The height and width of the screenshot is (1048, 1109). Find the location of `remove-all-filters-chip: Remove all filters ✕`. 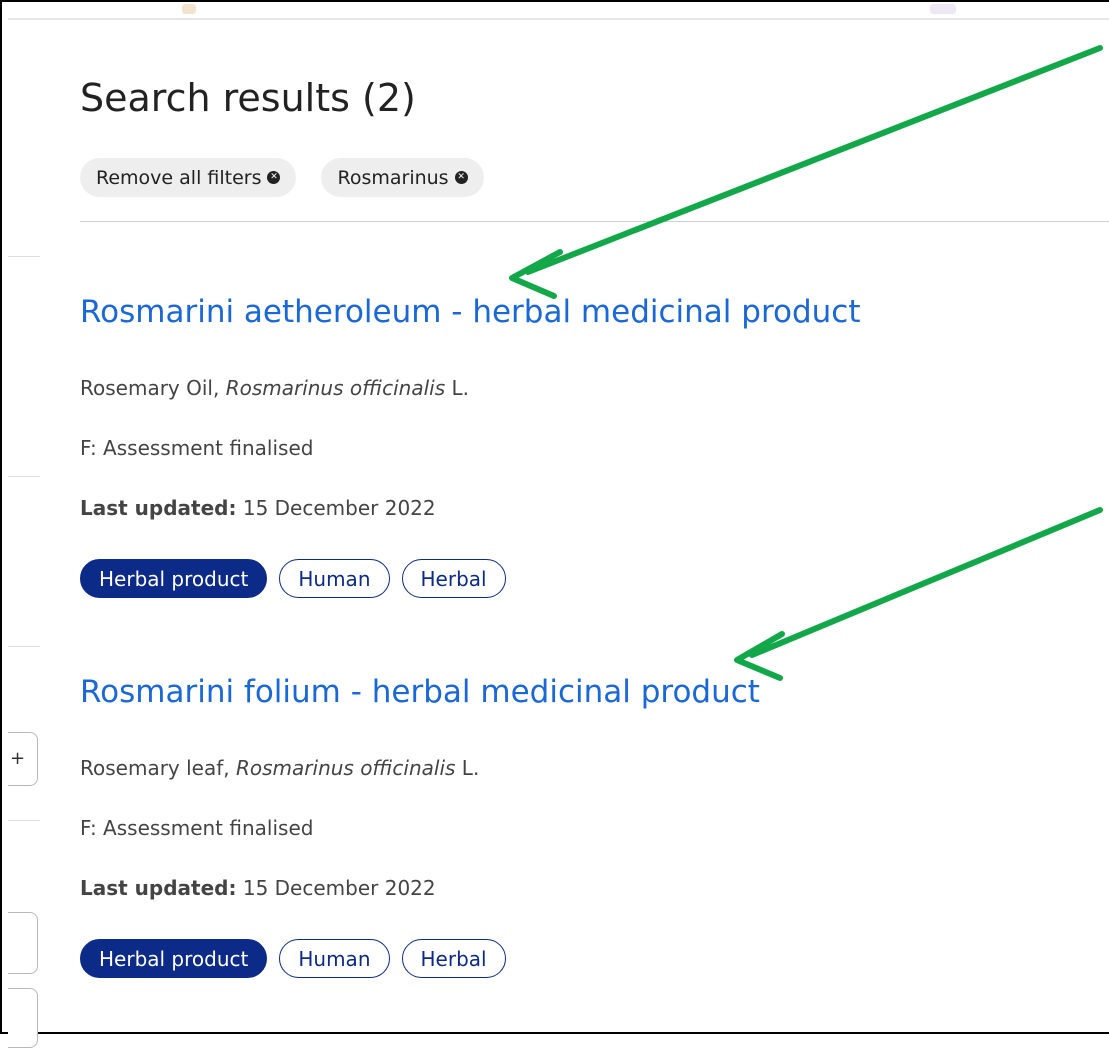

remove-all-filters-chip: Remove all filters ✕ is located at coordinates (188, 177).